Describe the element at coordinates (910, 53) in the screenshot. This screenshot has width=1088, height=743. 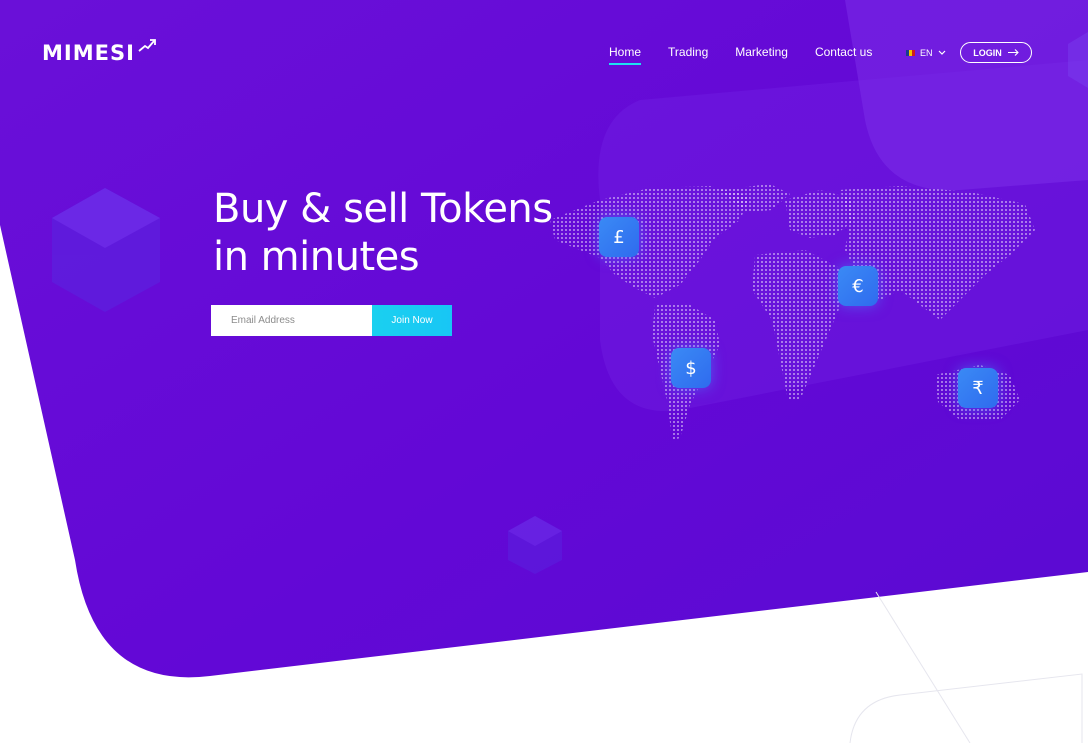
I see `flag-icon` at that location.